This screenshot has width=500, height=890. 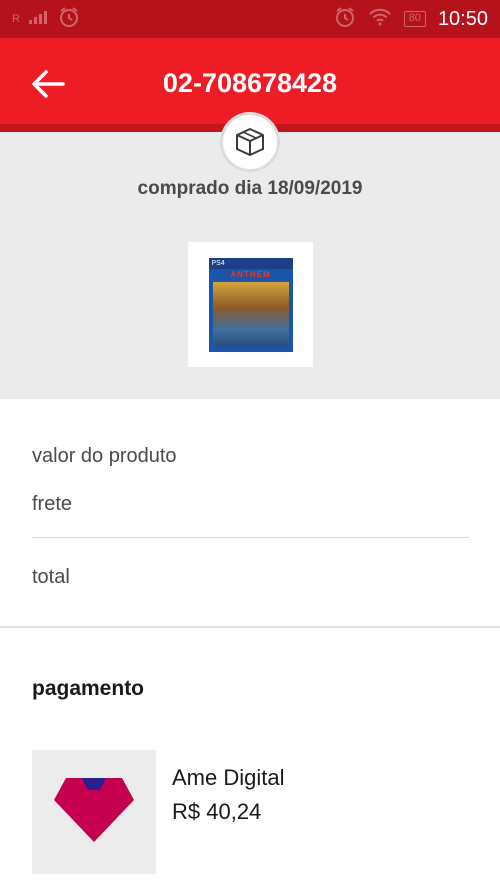 I want to click on signal-icon, so click(x=39, y=19).